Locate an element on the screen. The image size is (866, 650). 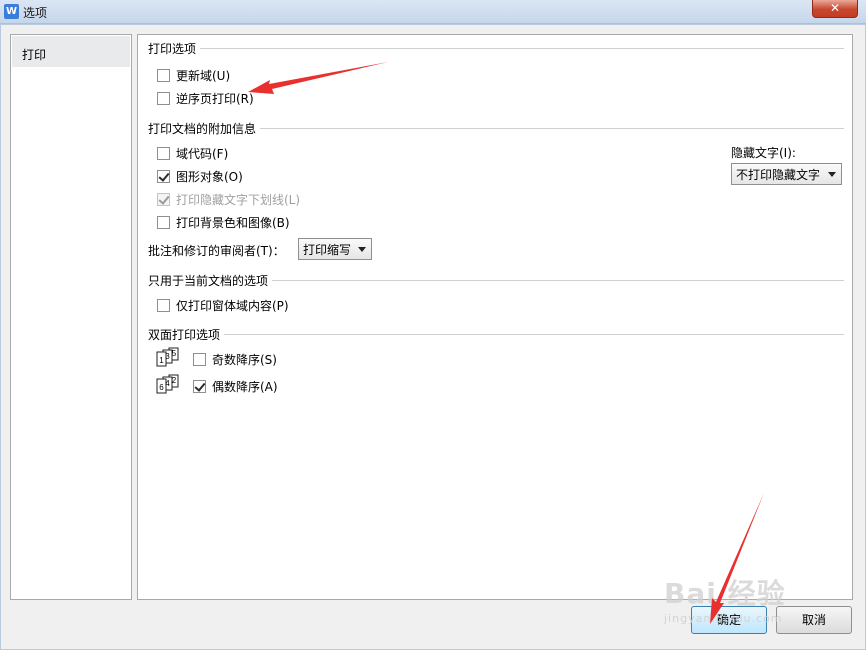
sidebar-item-print: 打印 is located at coordinates (71, 51).